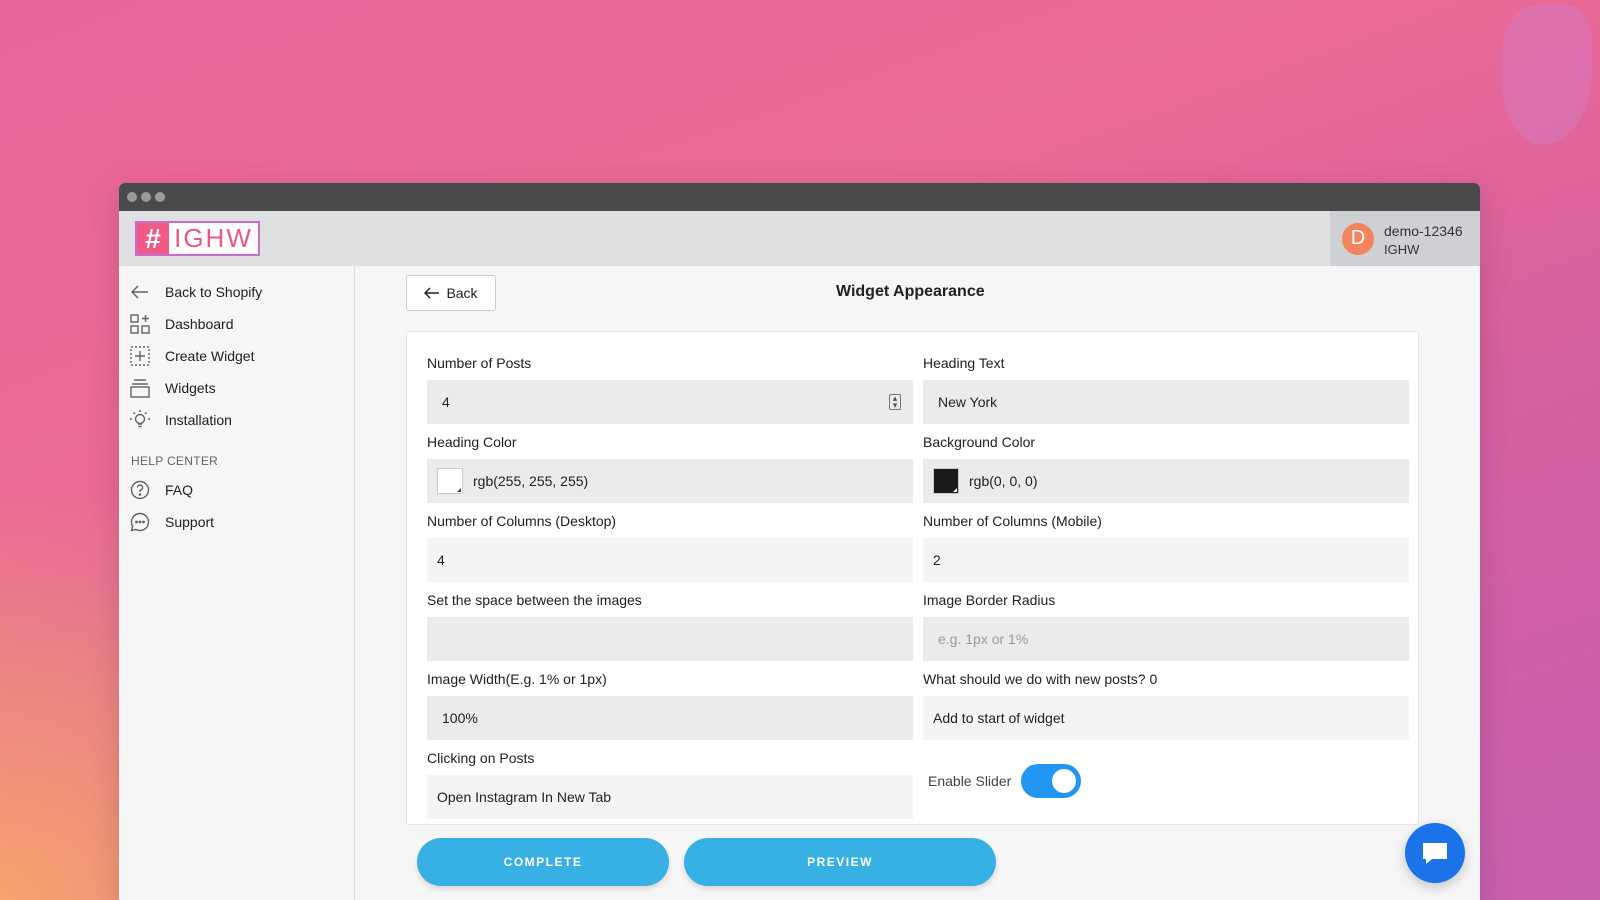 The width and height of the screenshot is (1600, 900). What do you see at coordinates (531, 481) in the screenshot?
I see `input-value: rgb(255, 255, 255)` at bounding box center [531, 481].